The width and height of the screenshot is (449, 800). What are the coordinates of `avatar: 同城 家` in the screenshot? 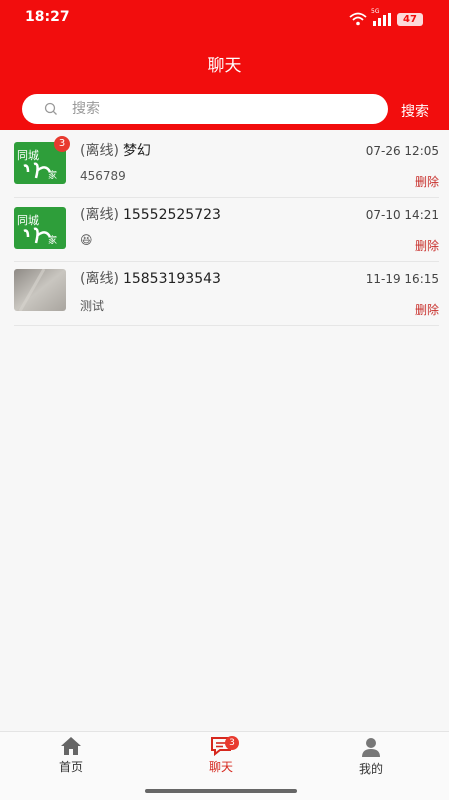 It's located at (40, 228).